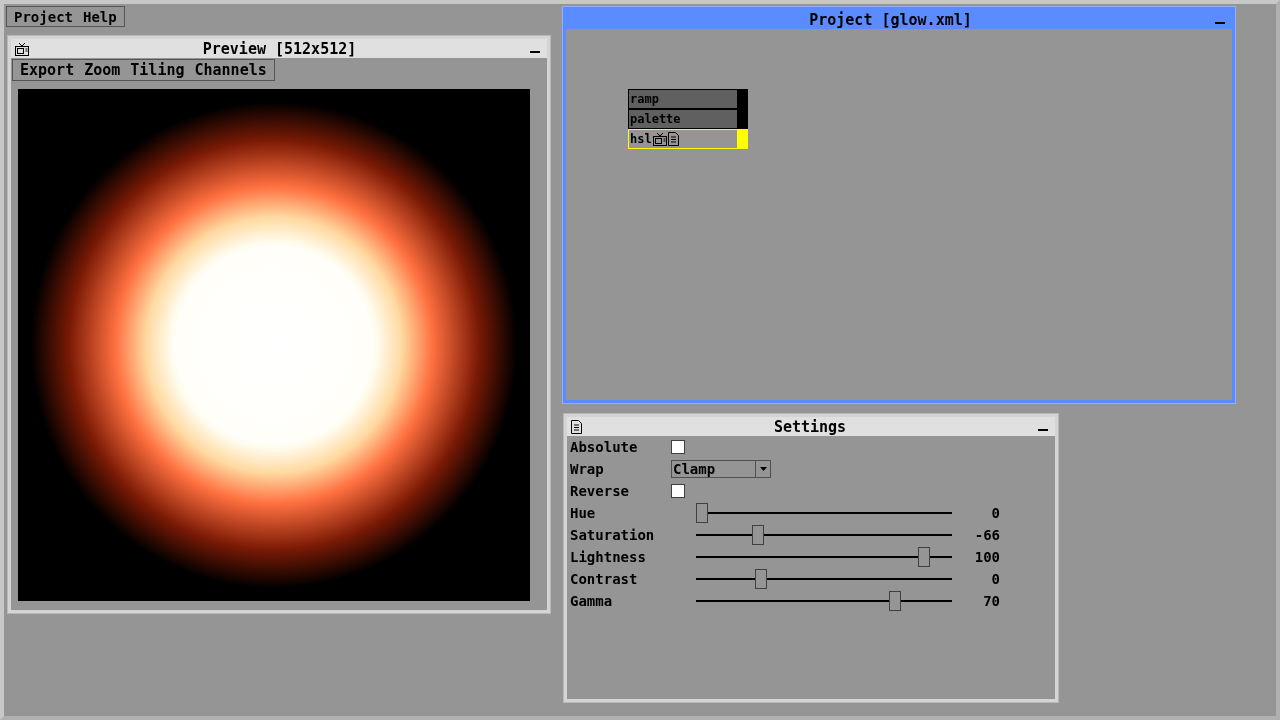  What do you see at coordinates (721, 469) in the screenshot?
I see `dropdown: Clamp` at bounding box center [721, 469].